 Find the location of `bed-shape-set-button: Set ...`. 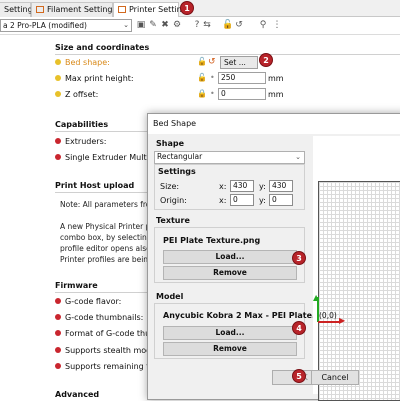

bed-shape-set-button: Set ... is located at coordinates (239, 62).